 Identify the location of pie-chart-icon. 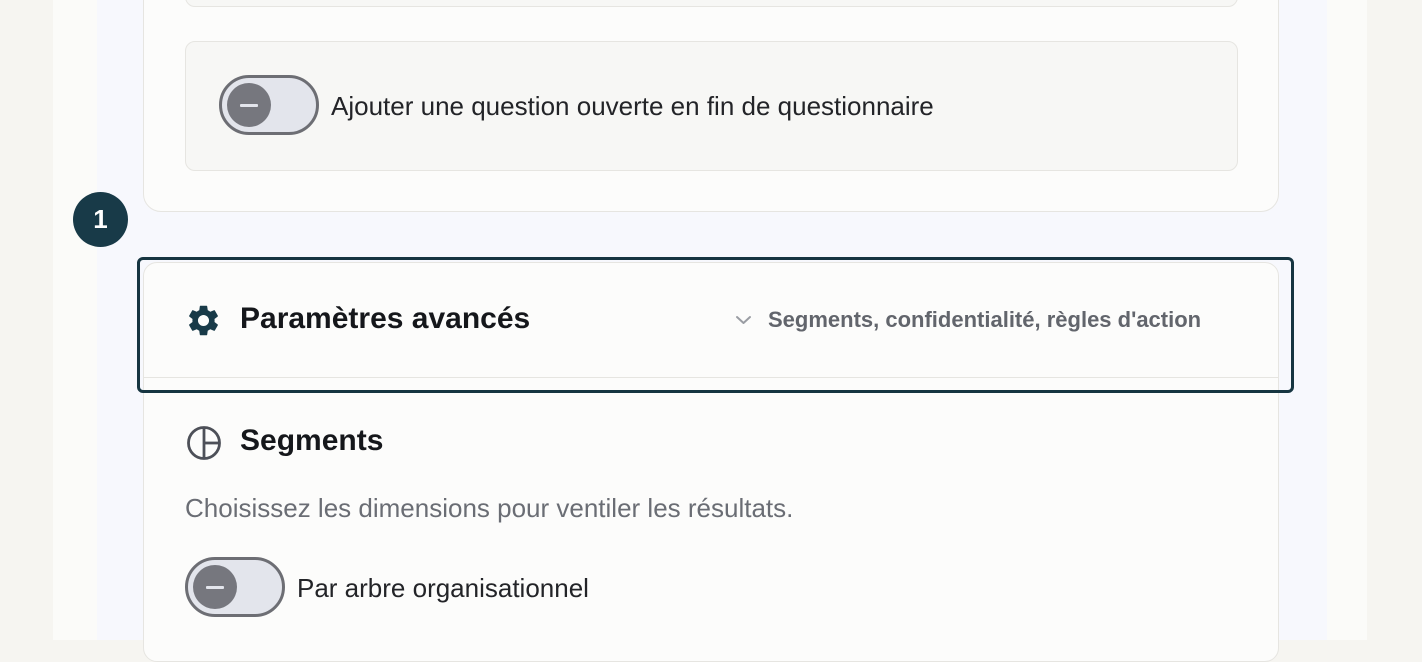
(204, 443).